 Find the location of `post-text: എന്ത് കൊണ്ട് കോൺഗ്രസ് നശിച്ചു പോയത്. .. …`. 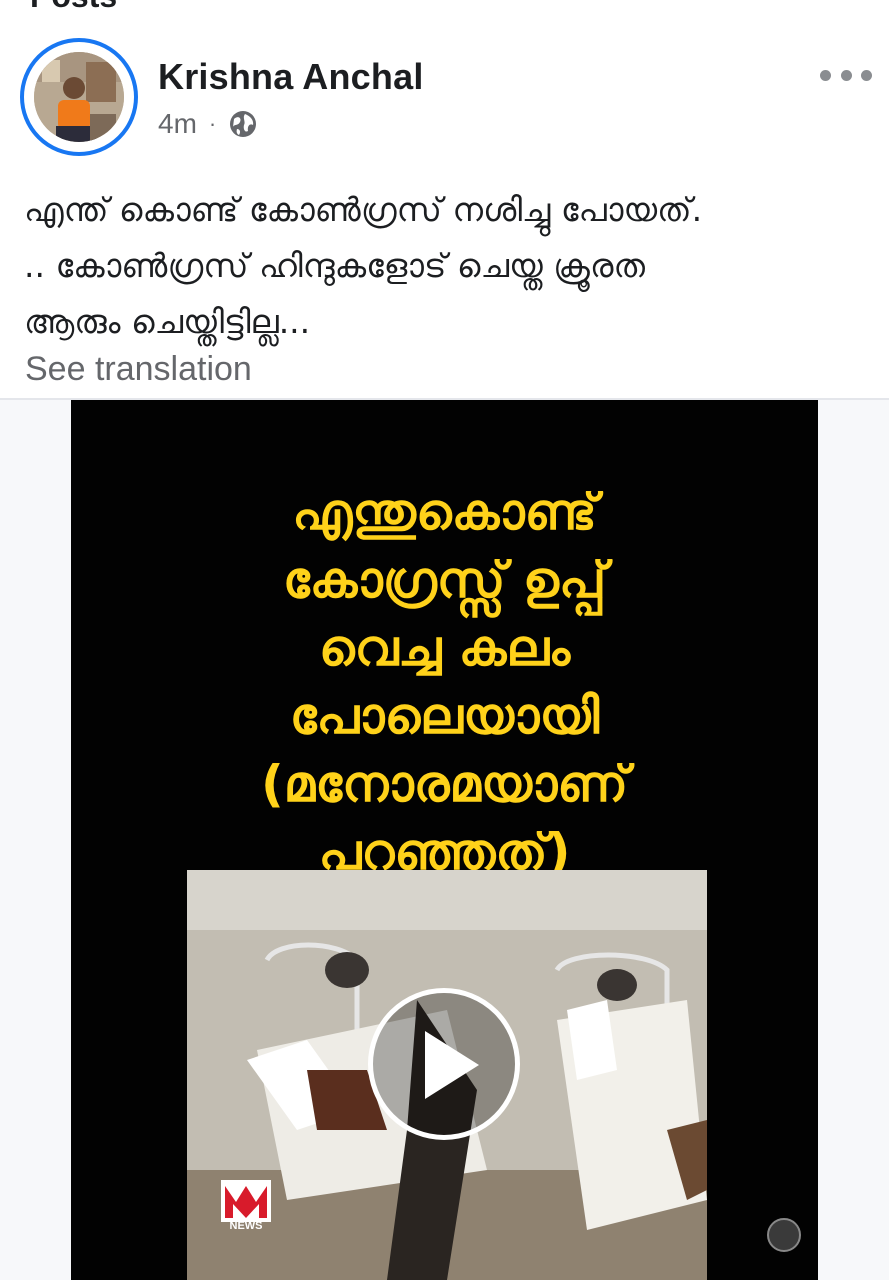

post-text: എന്ത് കൊണ്ട് കോൺഗ്രസ് നശിച്ചു പോയത്. .. … is located at coordinates (449, 266).